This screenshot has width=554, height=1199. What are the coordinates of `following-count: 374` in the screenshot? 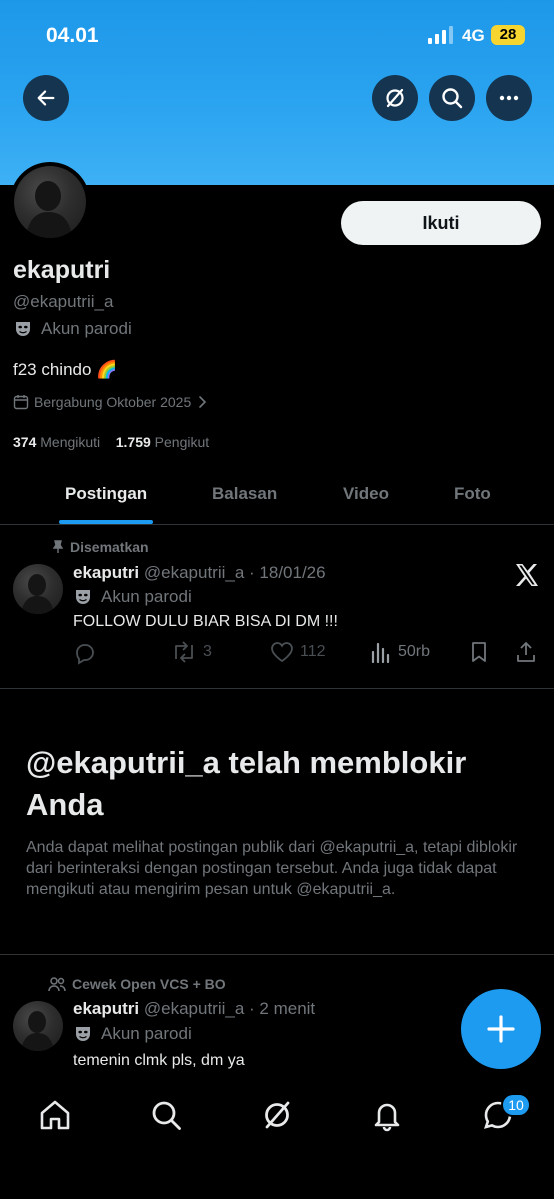 It's located at (25, 442).